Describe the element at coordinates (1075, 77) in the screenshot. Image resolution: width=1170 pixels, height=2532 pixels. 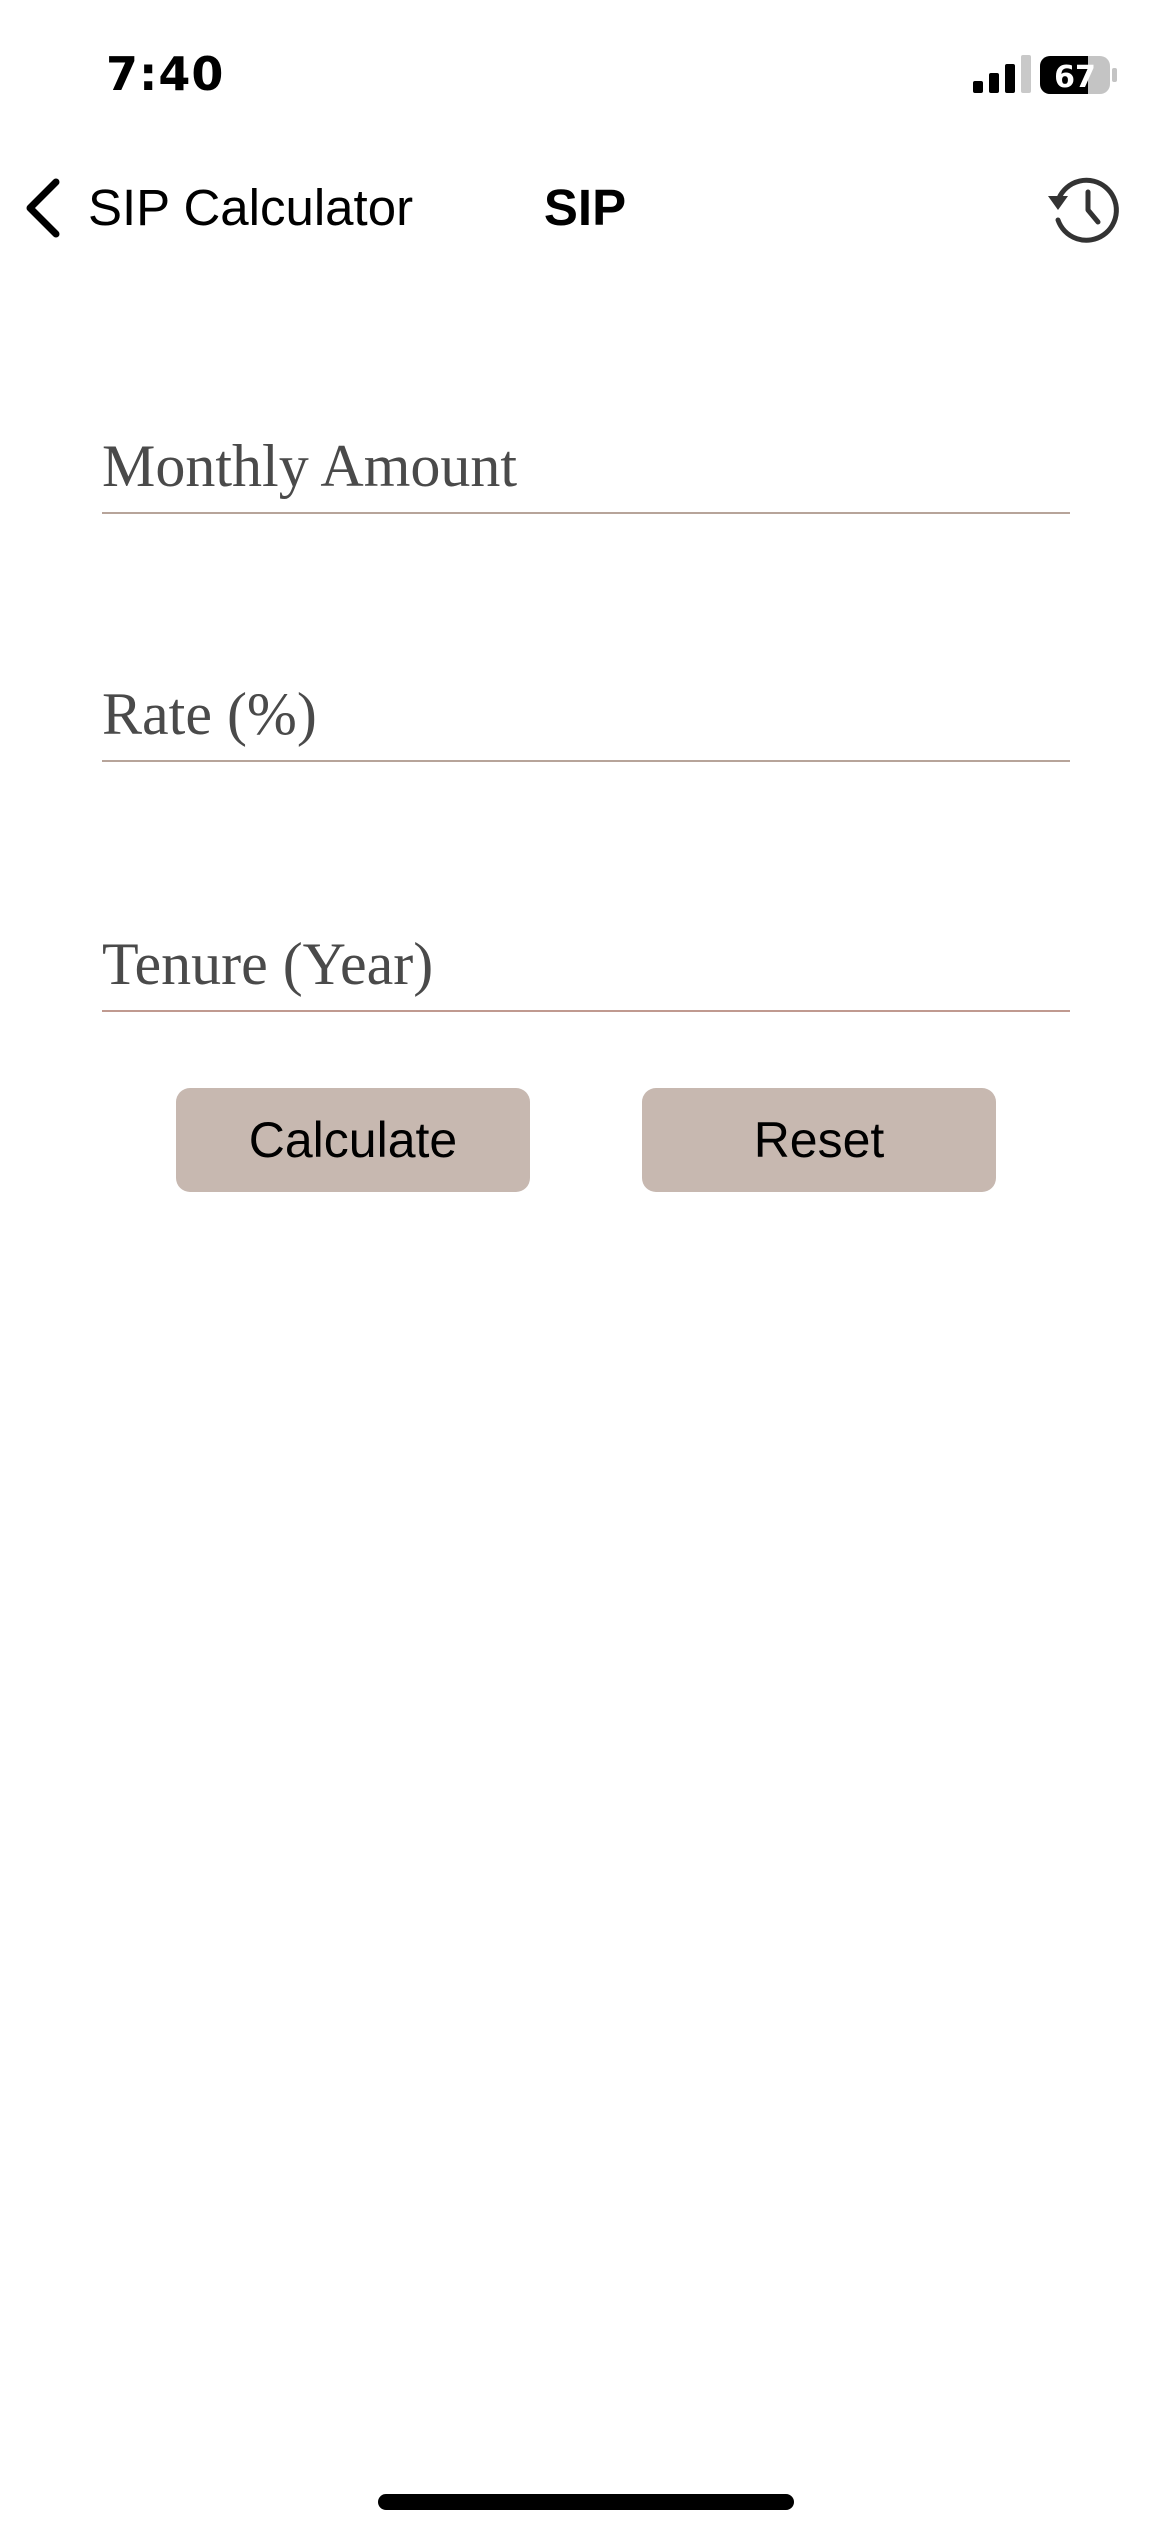
I see `battery-level: 67` at that location.